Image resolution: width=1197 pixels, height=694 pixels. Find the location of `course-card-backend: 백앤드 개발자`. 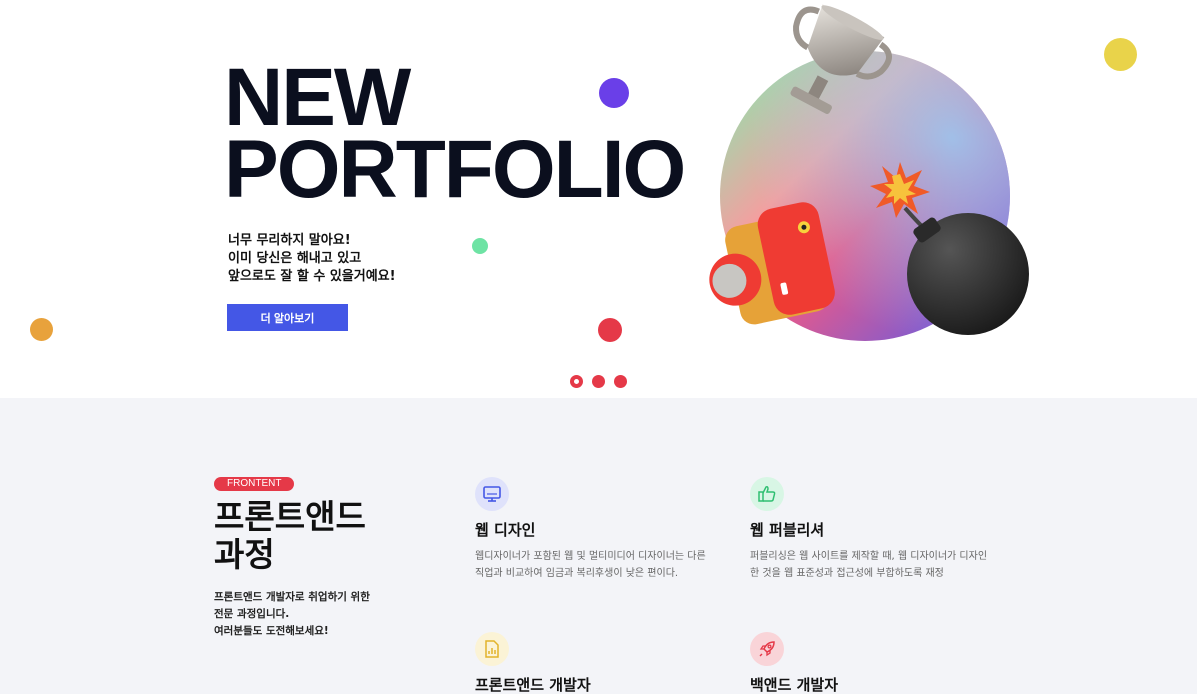

course-card-backend: 백앤드 개발자 is located at coordinates (870, 663).